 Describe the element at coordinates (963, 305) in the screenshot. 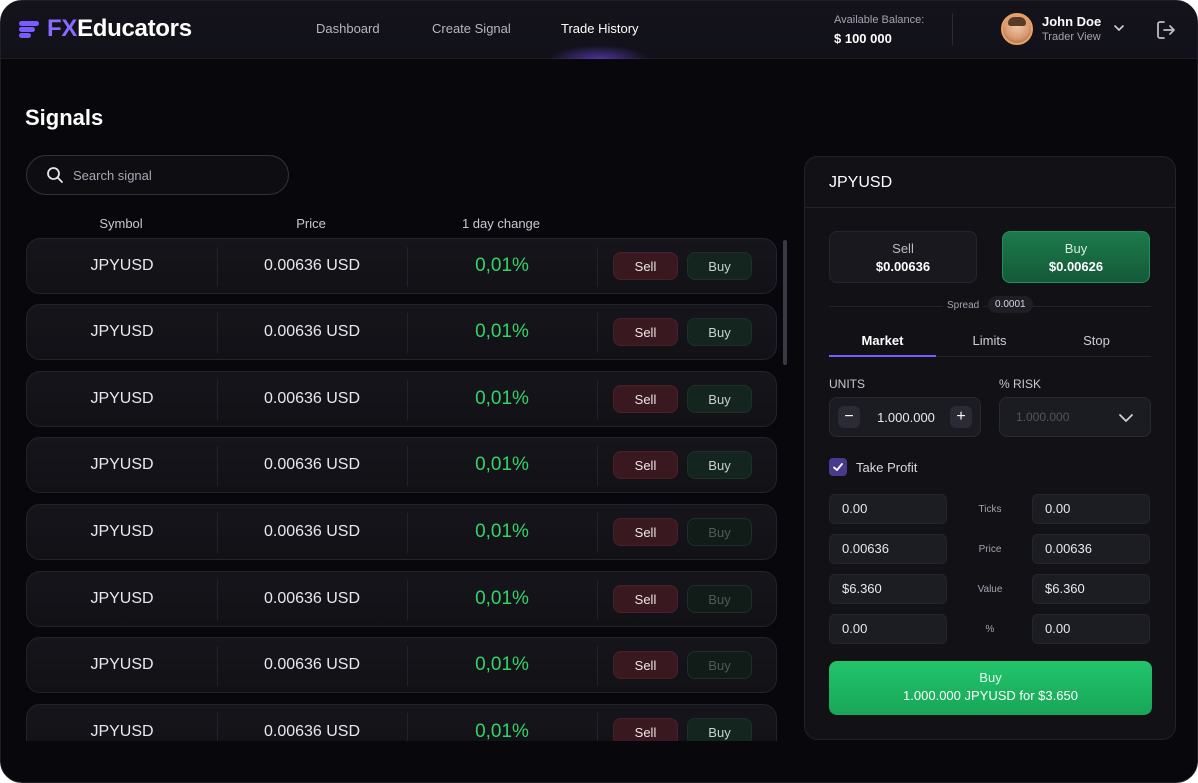

I see `spread-label: Spread` at that location.